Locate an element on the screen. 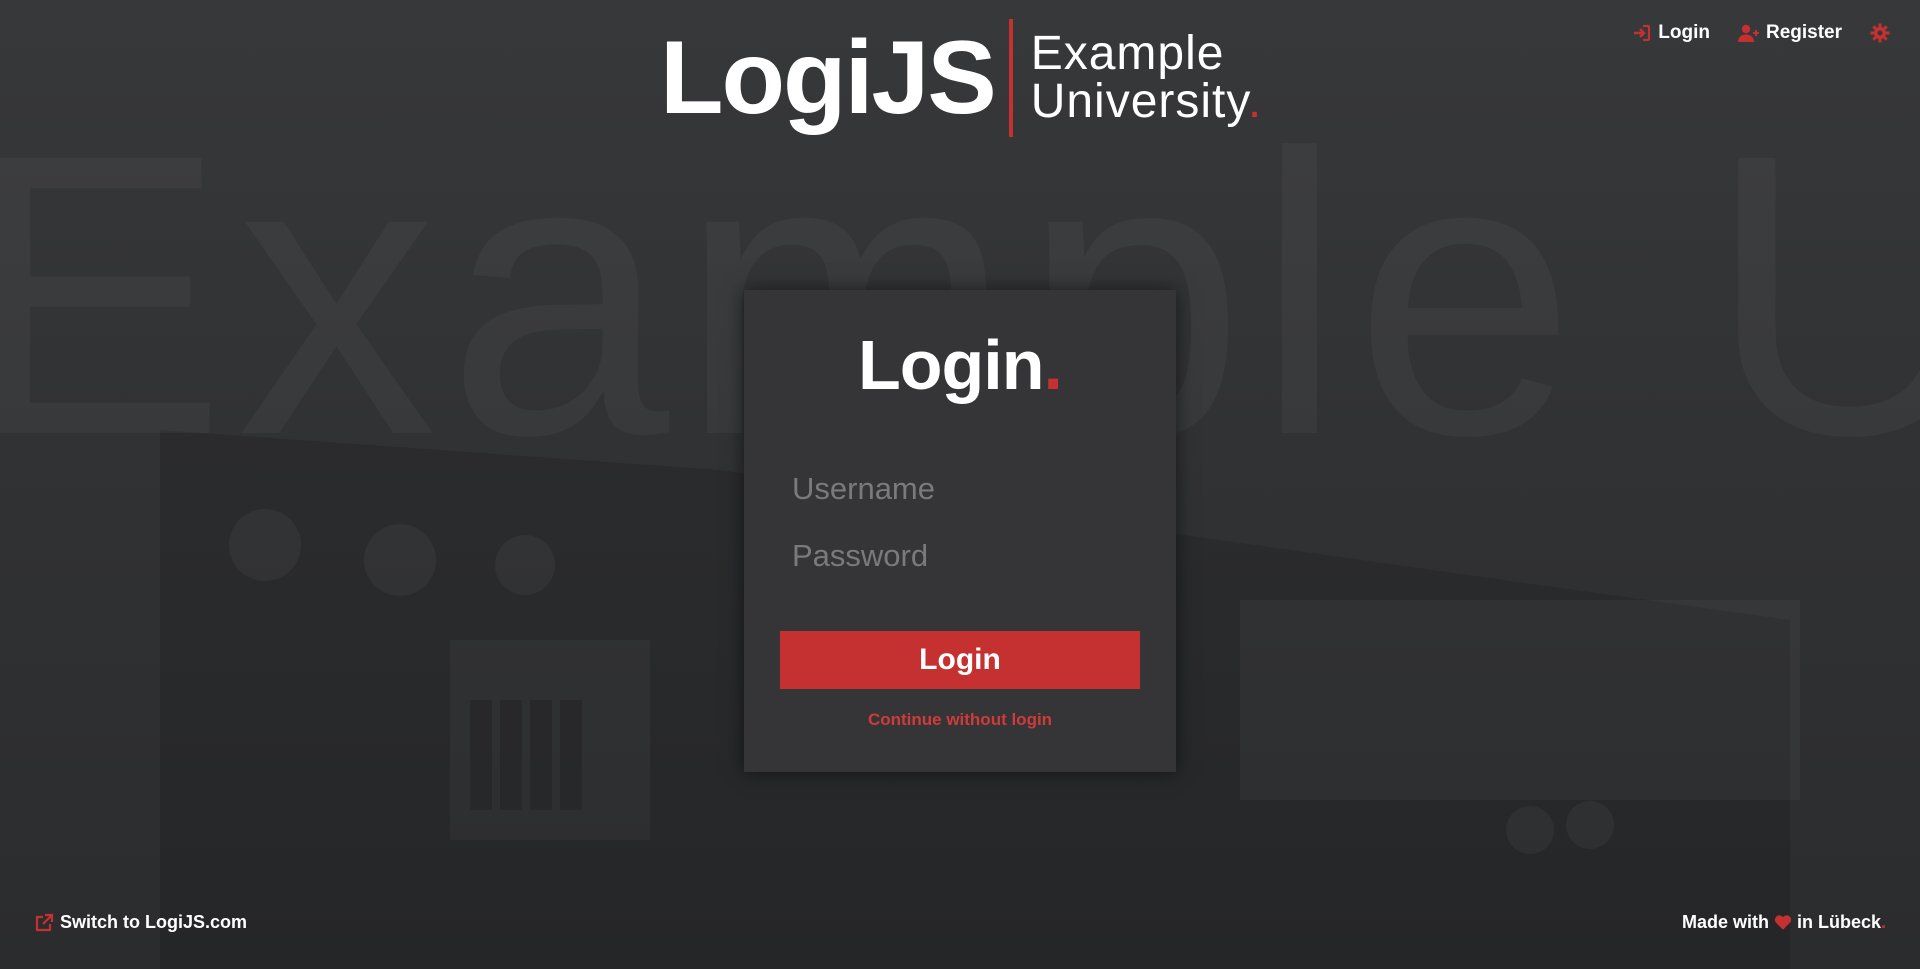  site-brand: LogiJS Example University. is located at coordinates (961, 78).